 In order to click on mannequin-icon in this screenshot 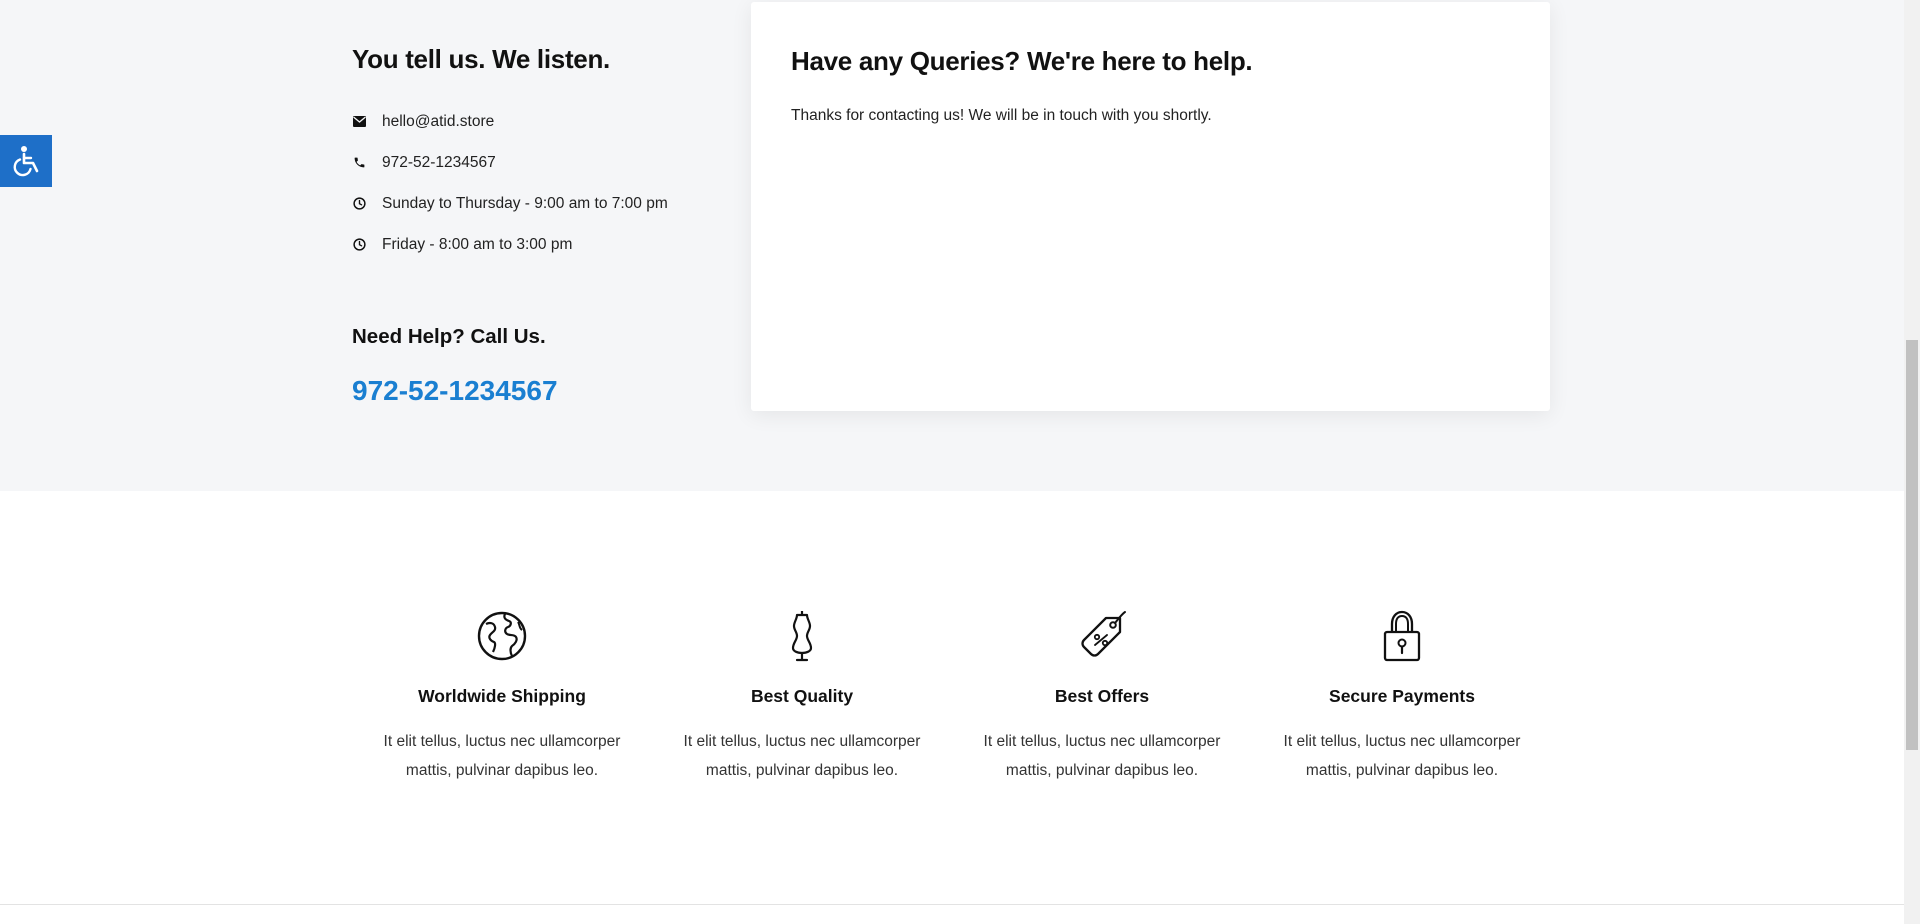, I will do `click(802, 636)`.